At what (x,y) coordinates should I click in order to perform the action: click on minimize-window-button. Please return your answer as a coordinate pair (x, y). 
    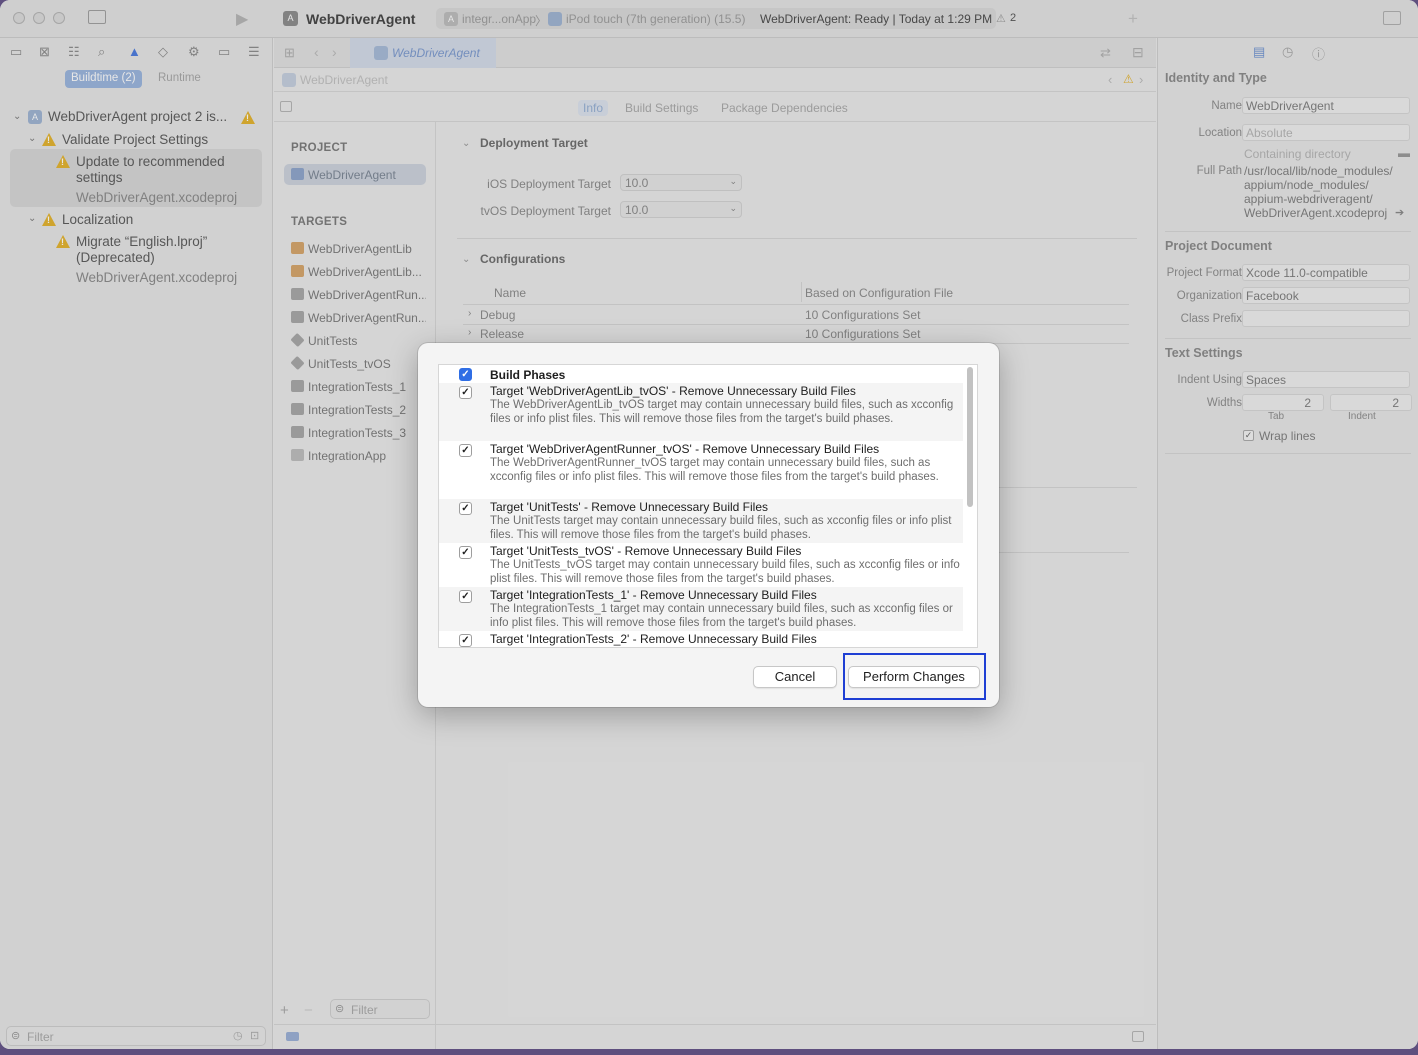
    Looking at the image, I should click on (39, 18).